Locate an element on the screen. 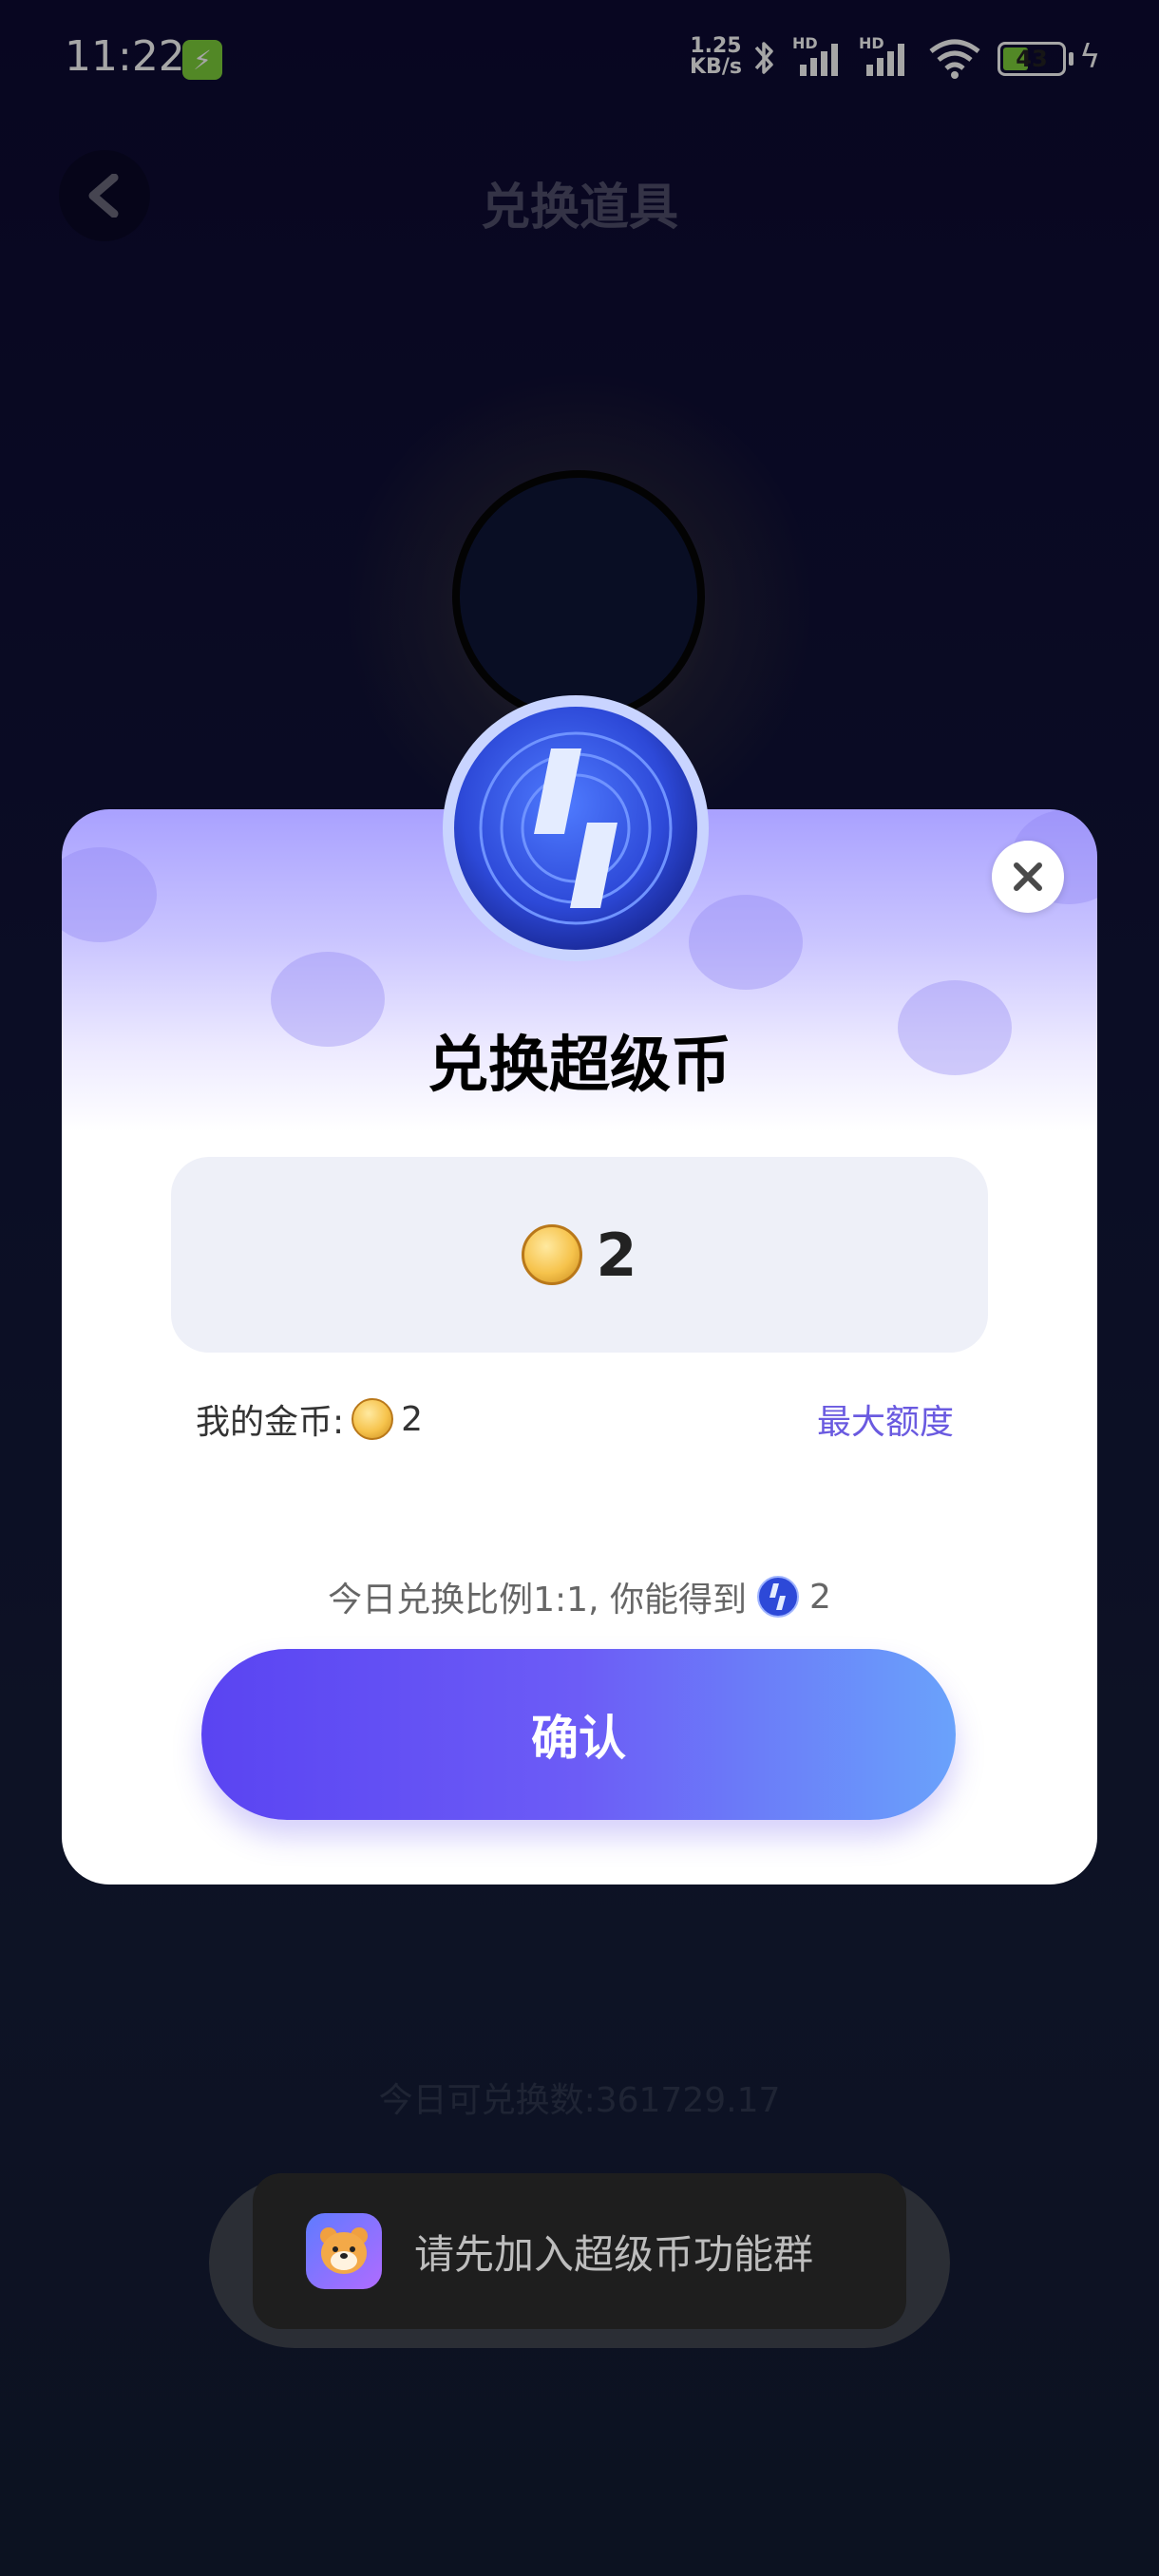  page-title: 兑换道具 is located at coordinates (579, 208).